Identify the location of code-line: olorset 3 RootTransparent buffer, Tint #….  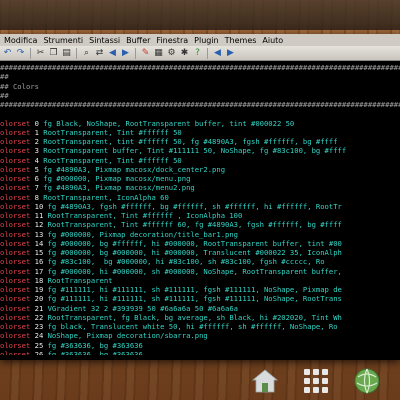
(200, 150).